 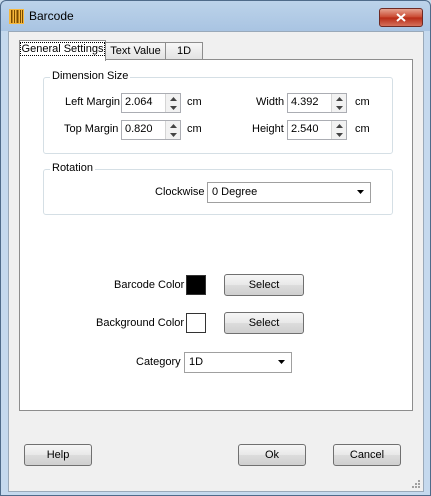 I want to click on height-unit: cm, so click(x=362, y=129).